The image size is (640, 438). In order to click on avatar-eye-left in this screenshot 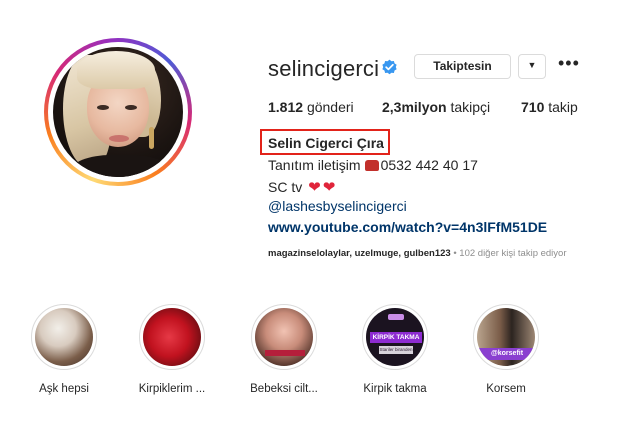, I will do `click(103, 107)`.